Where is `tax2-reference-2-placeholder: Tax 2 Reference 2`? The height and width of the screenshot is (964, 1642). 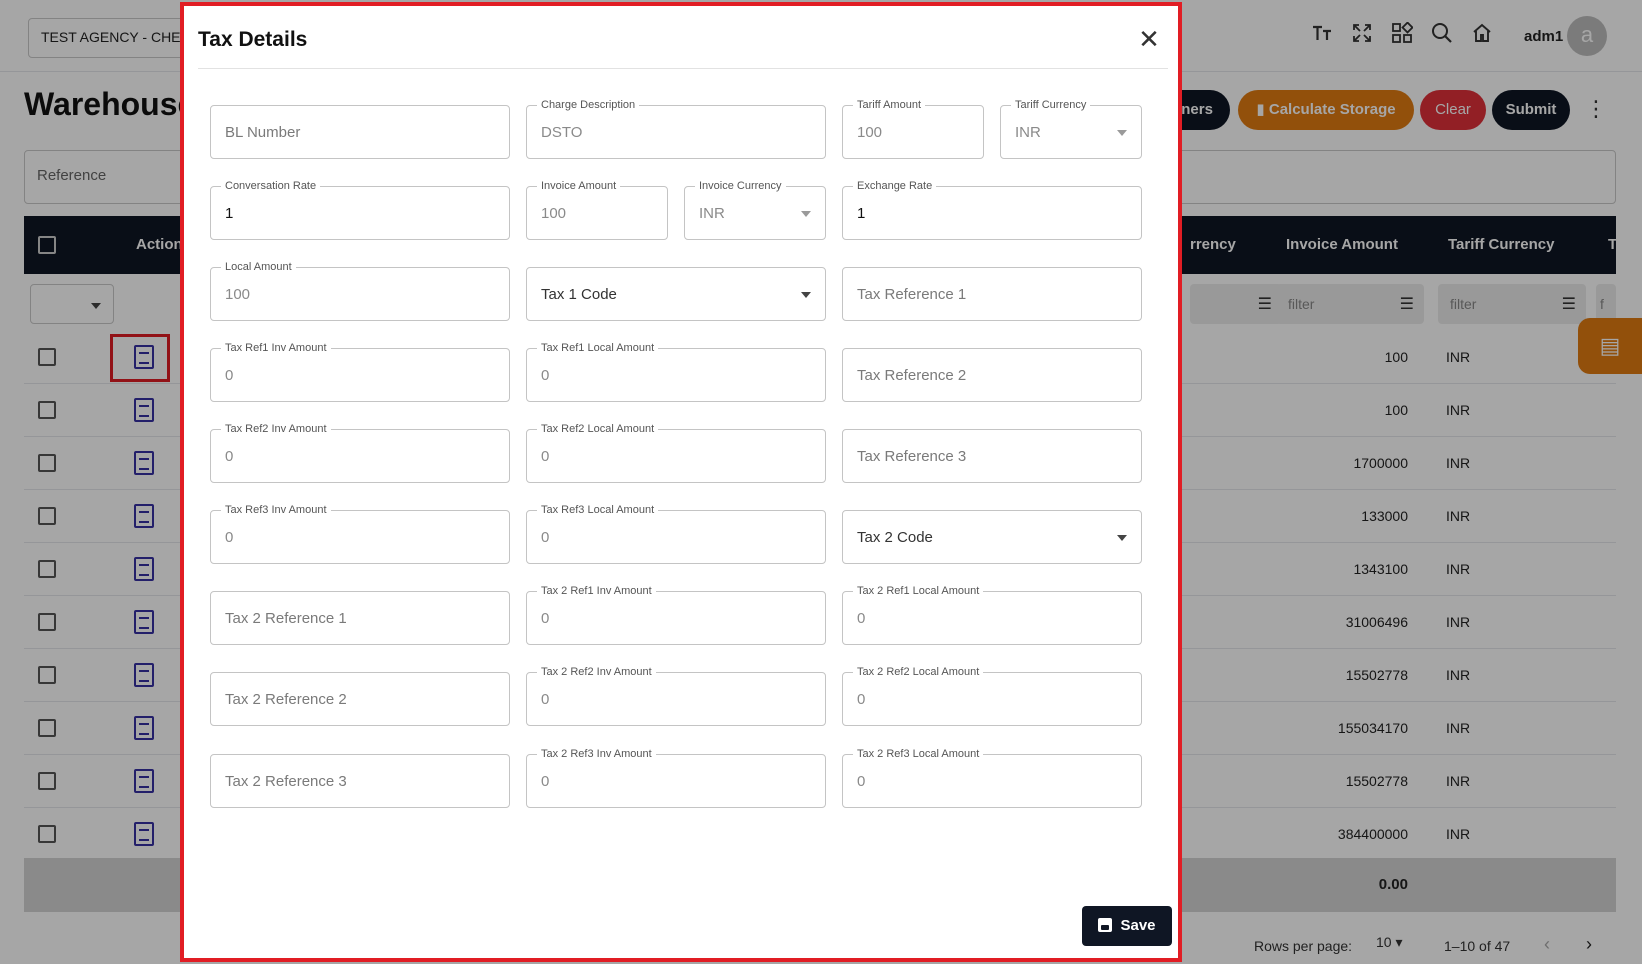
tax2-reference-2-placeholder: Tax 2 Reference 2 is located at coordinates (286, 699).